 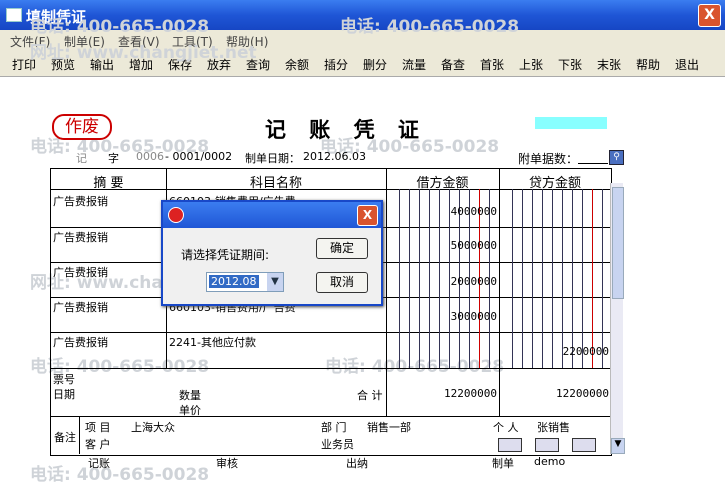 What do you see at coordinates (180, 64) in the screenshot?
I see `toolbar-save-button: 保存` at bounding box center [180, 64].